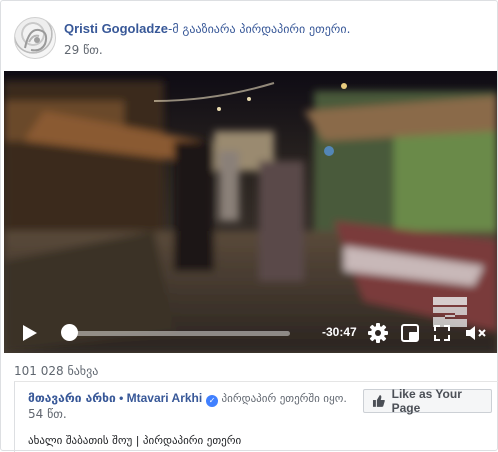  Describe the element at coordinates (29, 333) in the screenshot. I see `play-icon` at that location.